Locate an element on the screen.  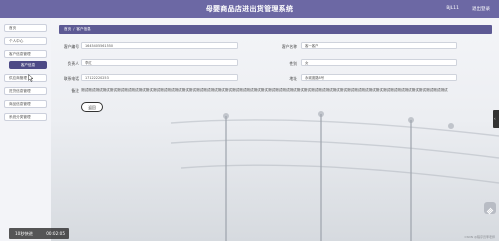
logout-link: 退出登录 is located at coordinates (481, 9).